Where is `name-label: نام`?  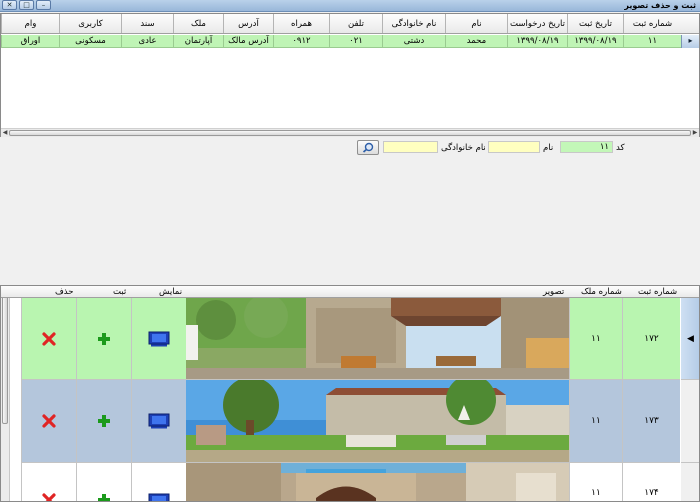 name-label: نام is located at coordinates (548, 148).